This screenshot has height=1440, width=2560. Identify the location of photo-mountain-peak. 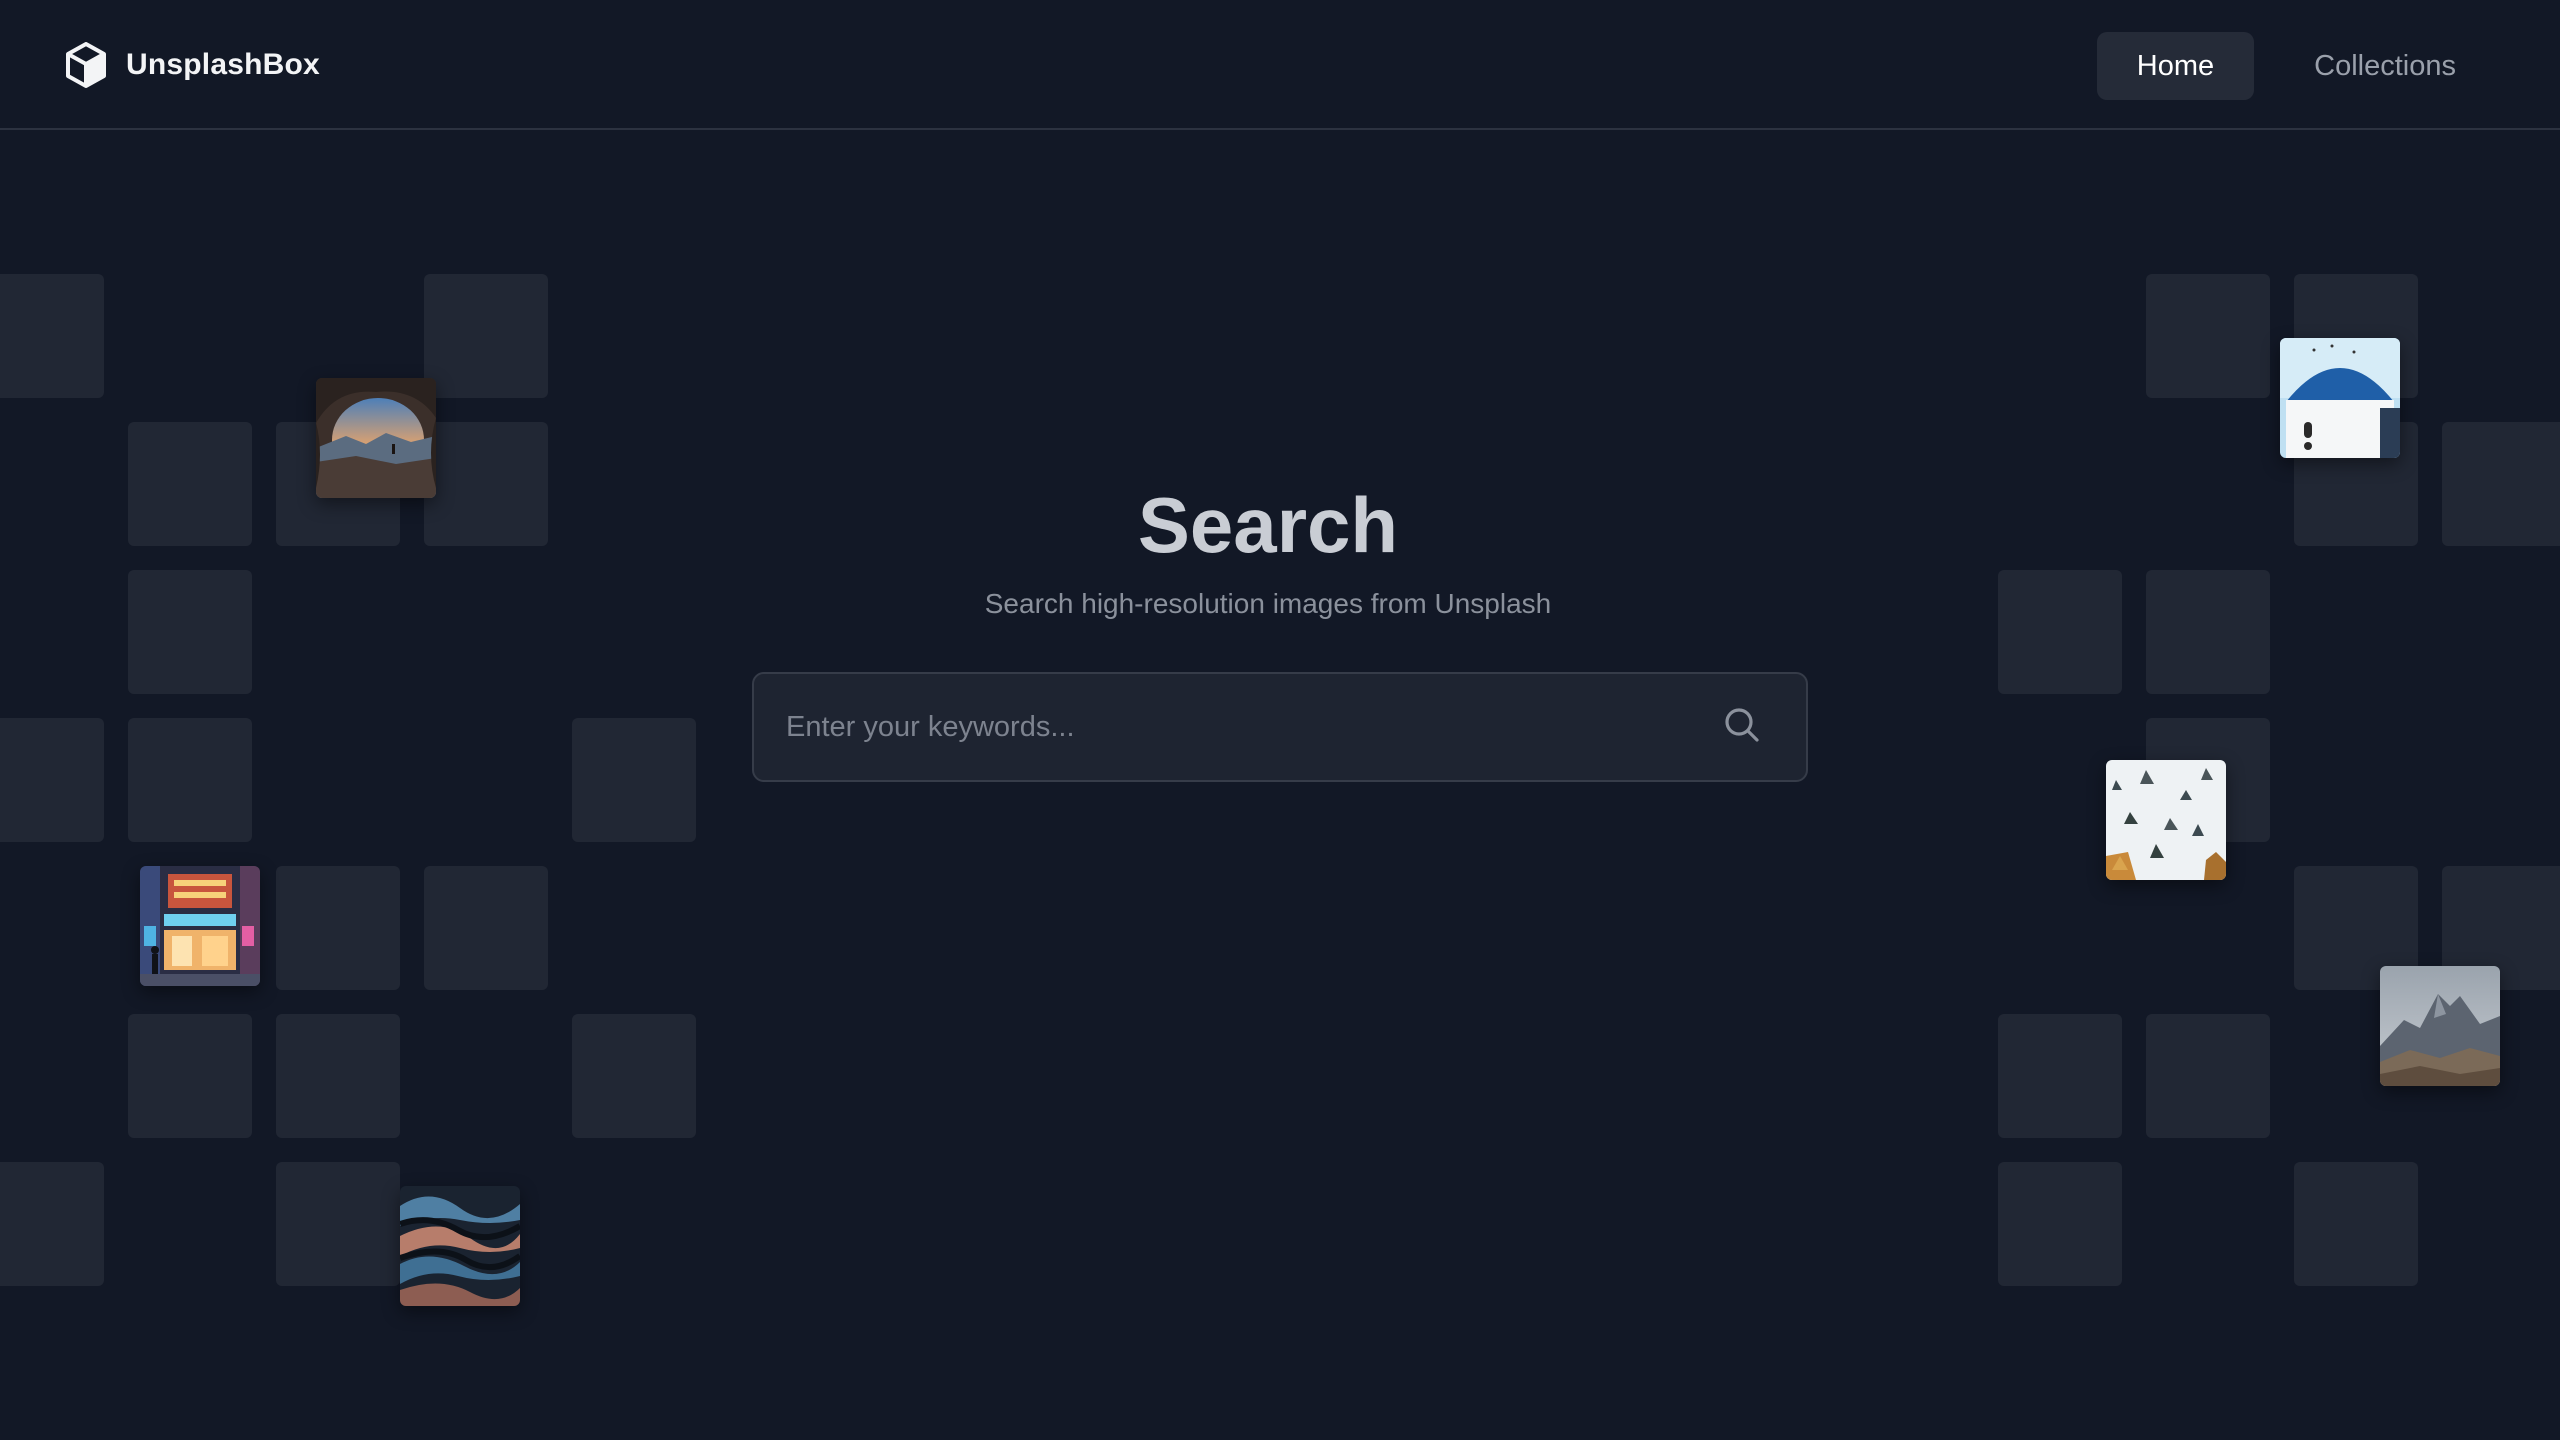
(2440, 1026).